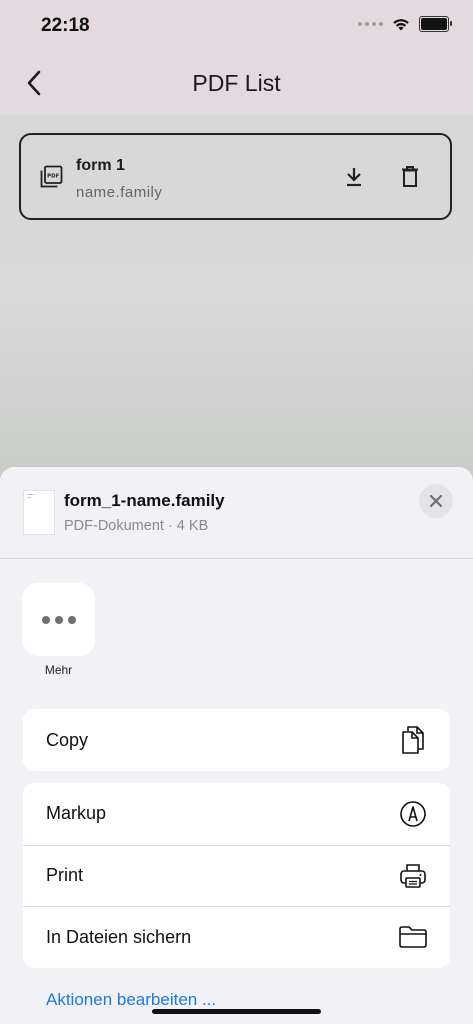 Image resolution: width=473 pixels, height=1024 pixels. I want to click on action-label: Markup, so click(76, 813).